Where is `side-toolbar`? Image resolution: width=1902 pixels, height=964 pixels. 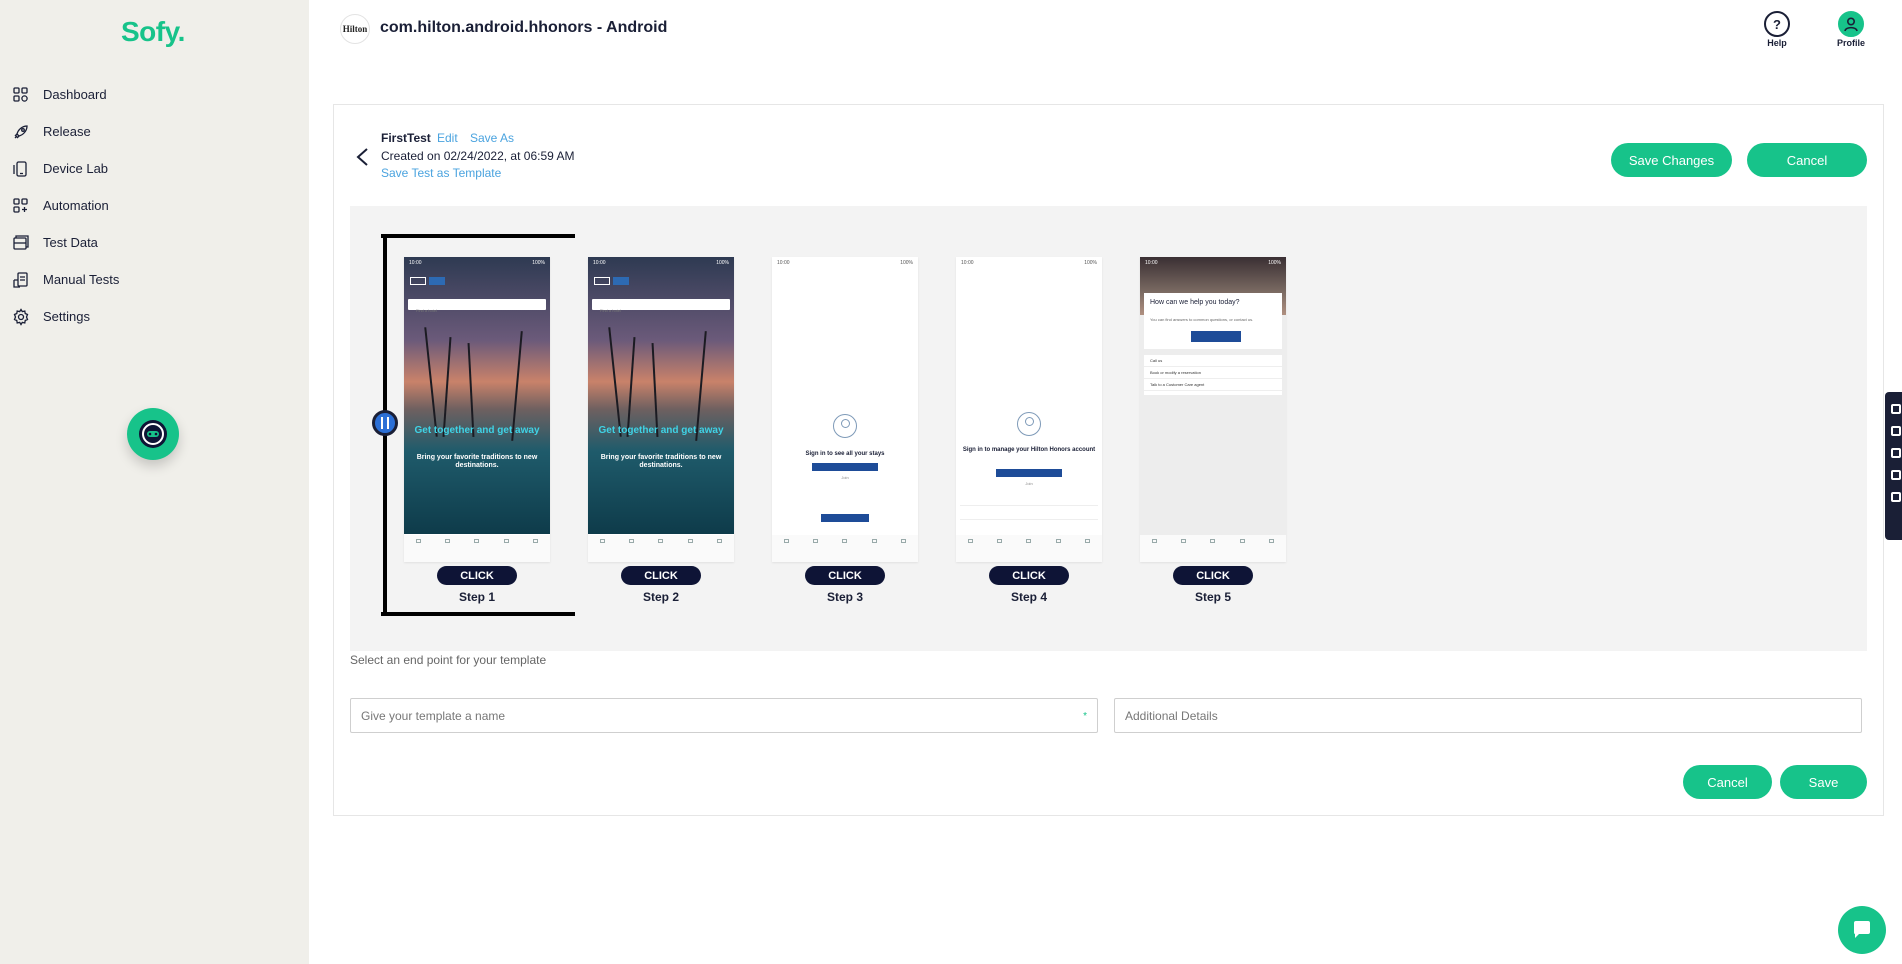
side-toolbar is located at coordinates (1893, 466).